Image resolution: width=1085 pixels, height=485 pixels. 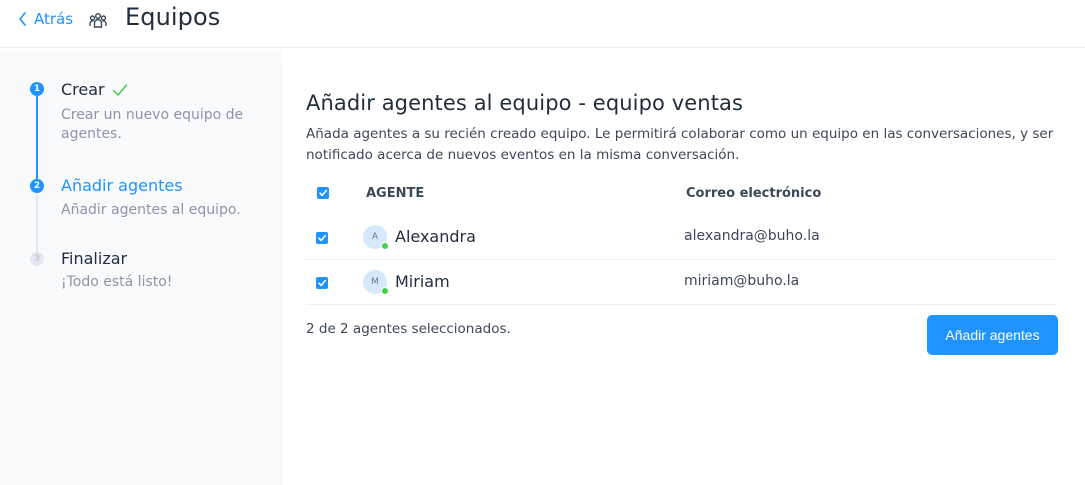 I want to click on step-description: Añadir agentes al equipo., so click(x=151, y=210).